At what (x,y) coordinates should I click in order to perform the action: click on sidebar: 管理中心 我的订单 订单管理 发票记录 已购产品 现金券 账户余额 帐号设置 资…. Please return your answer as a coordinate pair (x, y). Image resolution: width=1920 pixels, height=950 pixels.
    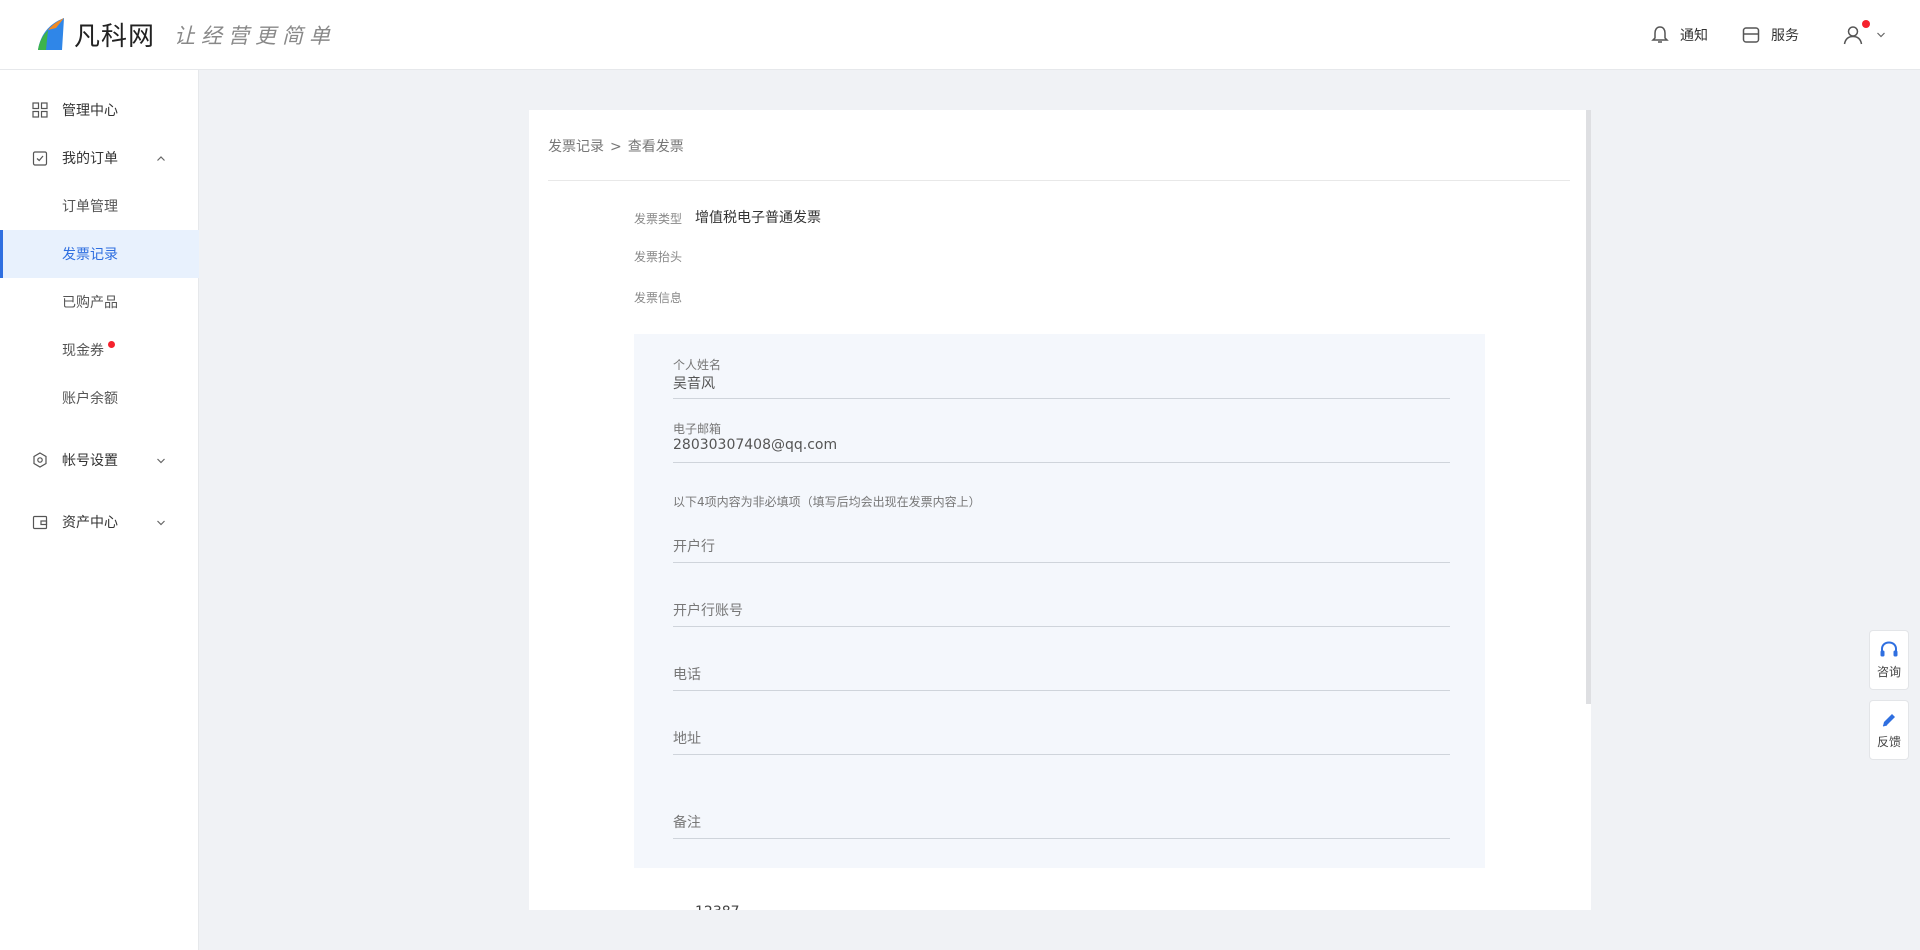
    Looking at the image, I should click on (99, 510).